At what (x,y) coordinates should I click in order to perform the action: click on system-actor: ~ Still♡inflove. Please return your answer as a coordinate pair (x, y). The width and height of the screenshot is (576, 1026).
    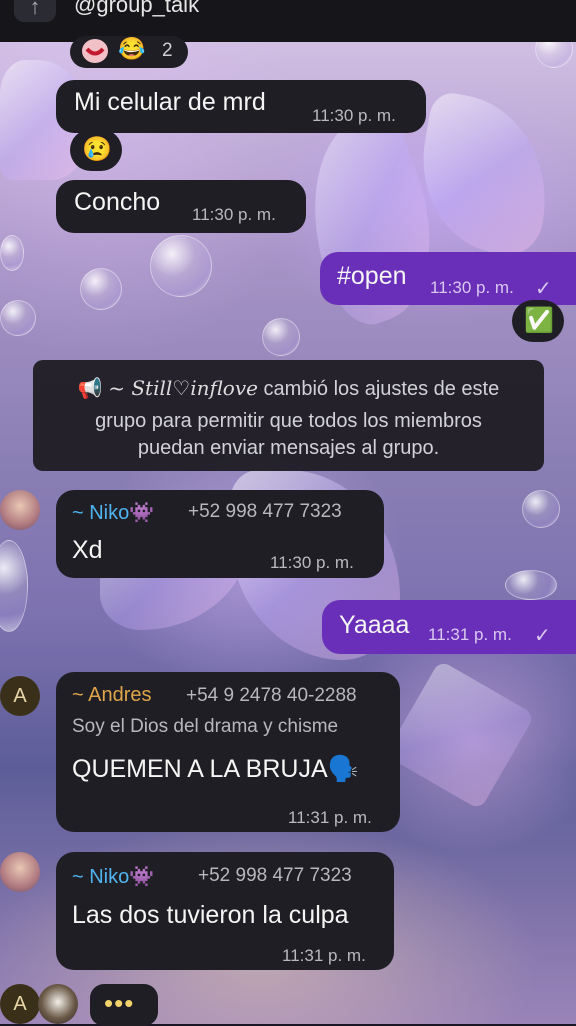
    Looking at the image, I should click on (183, 388).